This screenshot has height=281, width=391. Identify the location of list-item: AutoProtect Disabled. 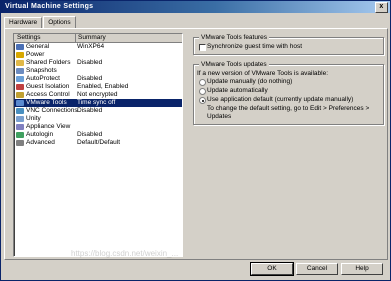
(98, 79).